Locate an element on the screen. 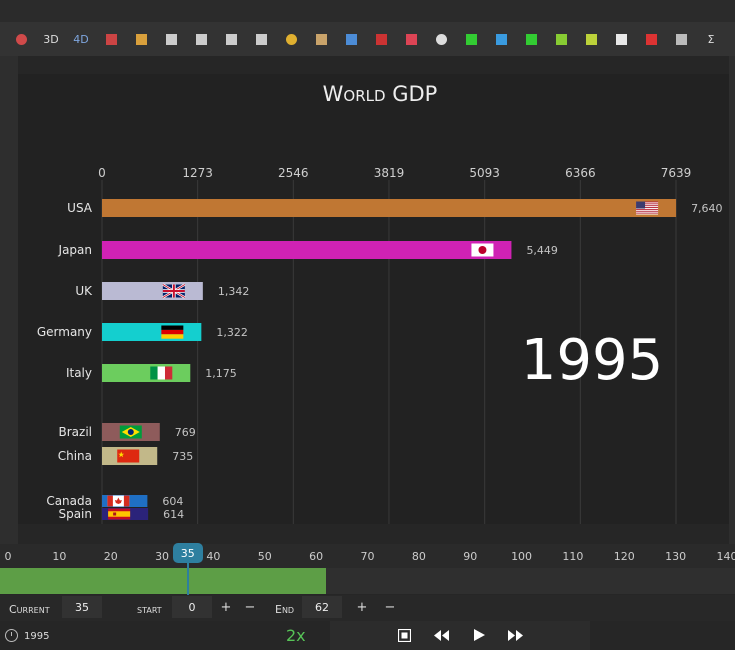 The height and width of the screenshot is (650, 735). timeline-handle: 35 is located at coordinates (187, 553).